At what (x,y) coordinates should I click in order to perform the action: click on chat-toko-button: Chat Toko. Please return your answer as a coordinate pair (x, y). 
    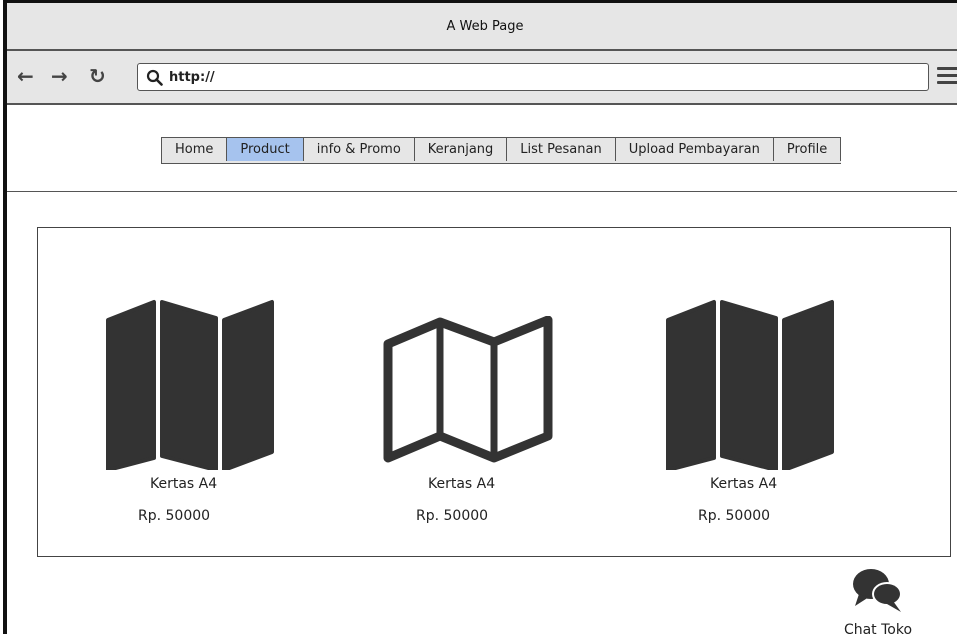
    Looking at the image, I should click on (878, 602).